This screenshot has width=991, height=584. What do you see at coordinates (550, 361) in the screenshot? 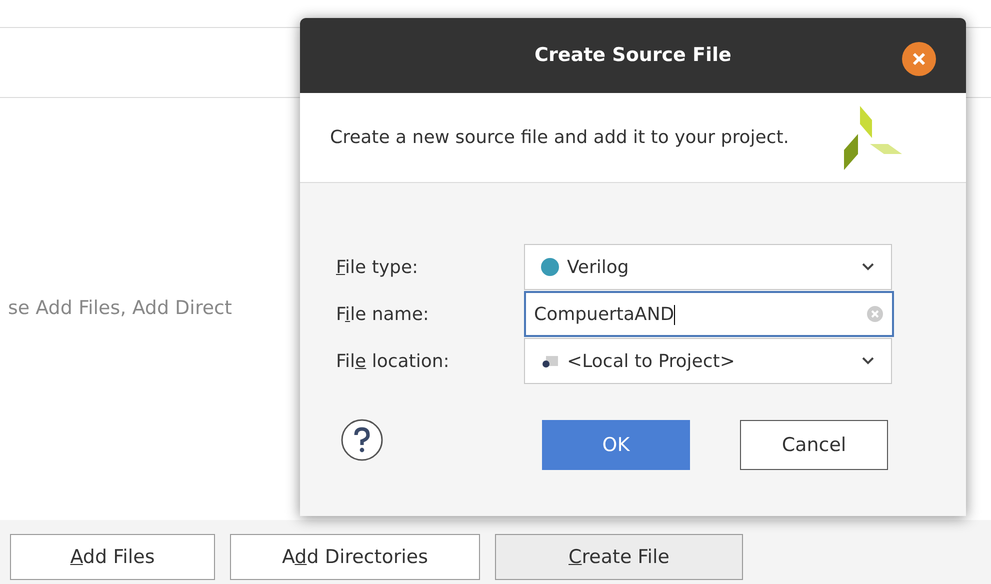
I see `folder-icon` at bounding box center [550, 361].